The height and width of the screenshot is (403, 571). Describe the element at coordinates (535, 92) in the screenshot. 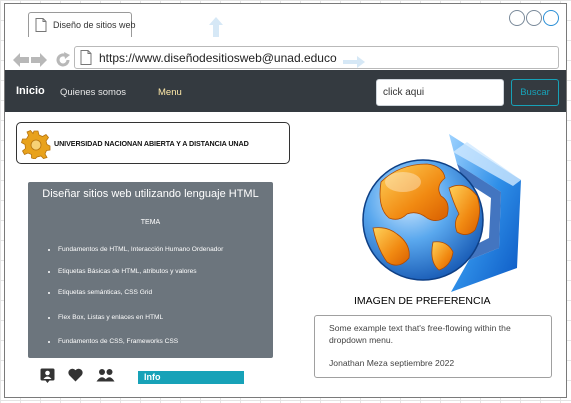

I see `search-button: Buscar` at that location.